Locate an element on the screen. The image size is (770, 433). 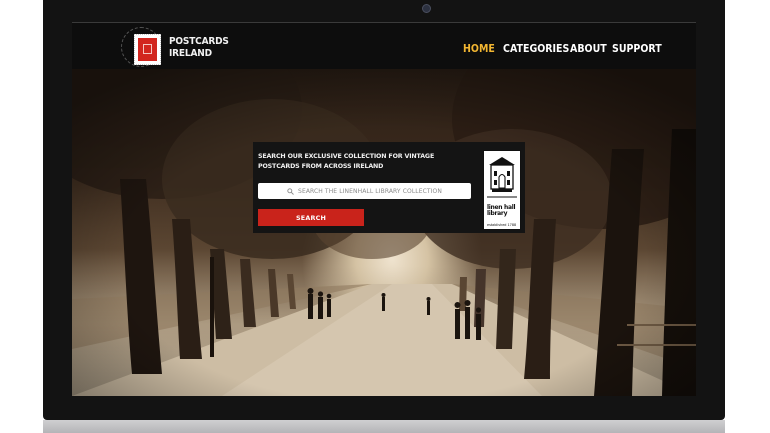
linen-hall-library-logo: linen hall library established 1788 is located at coordinates (502, 190).